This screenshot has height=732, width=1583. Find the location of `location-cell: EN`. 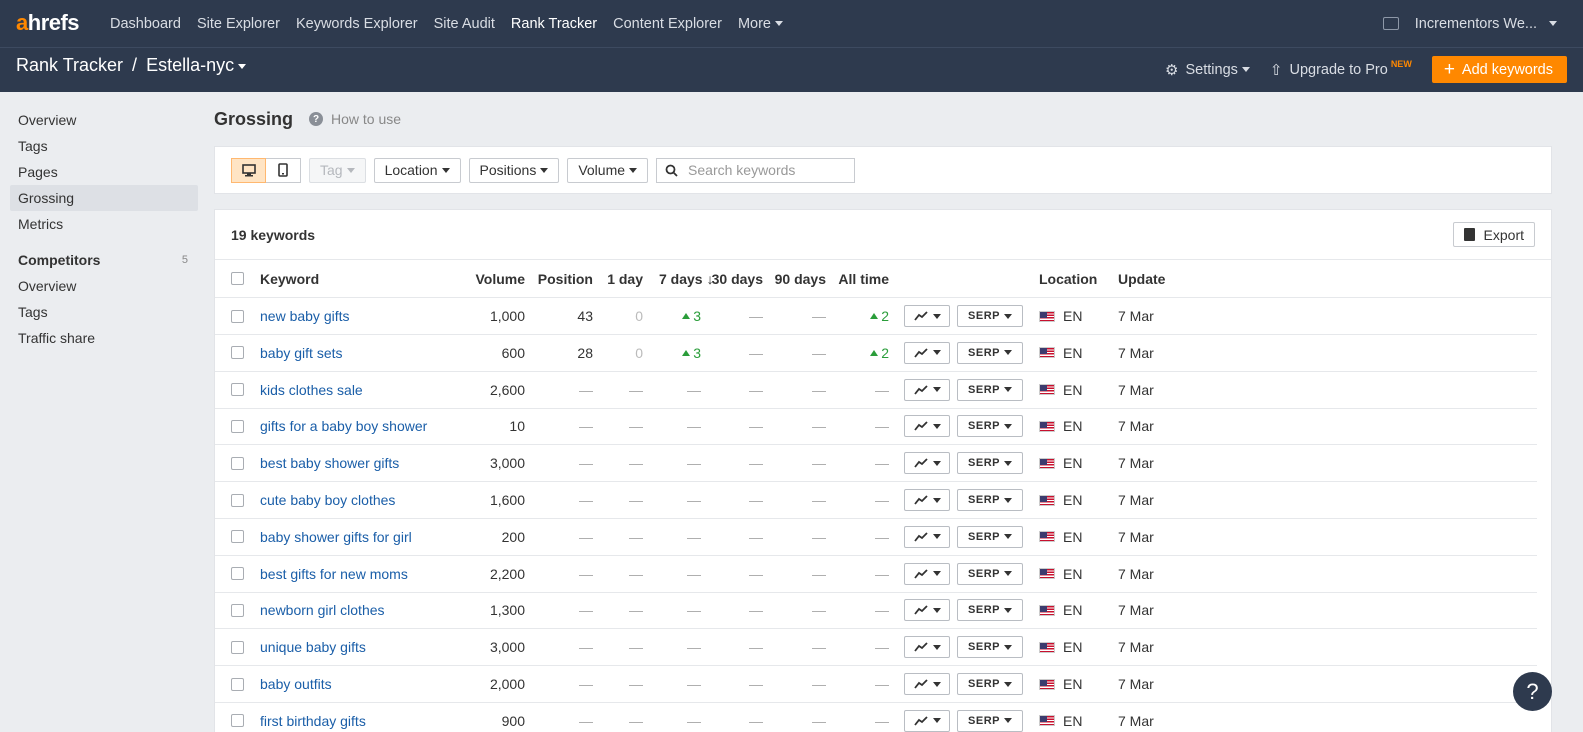

location-cell: EN is located at coordinates (1060, 463).